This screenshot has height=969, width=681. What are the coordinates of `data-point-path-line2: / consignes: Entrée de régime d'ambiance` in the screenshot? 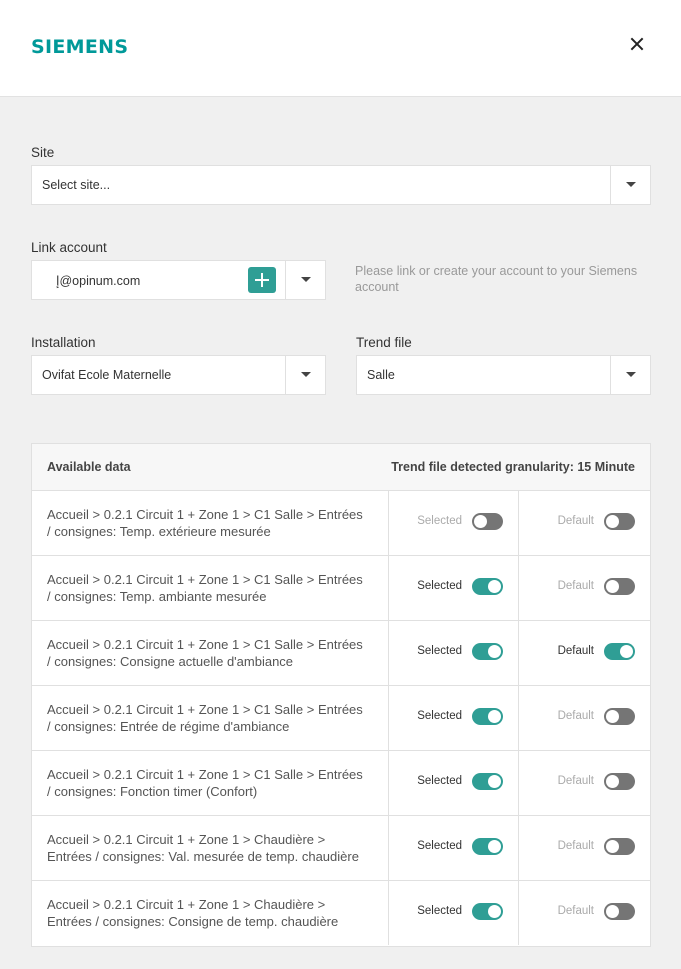 It's located at (168, 726).